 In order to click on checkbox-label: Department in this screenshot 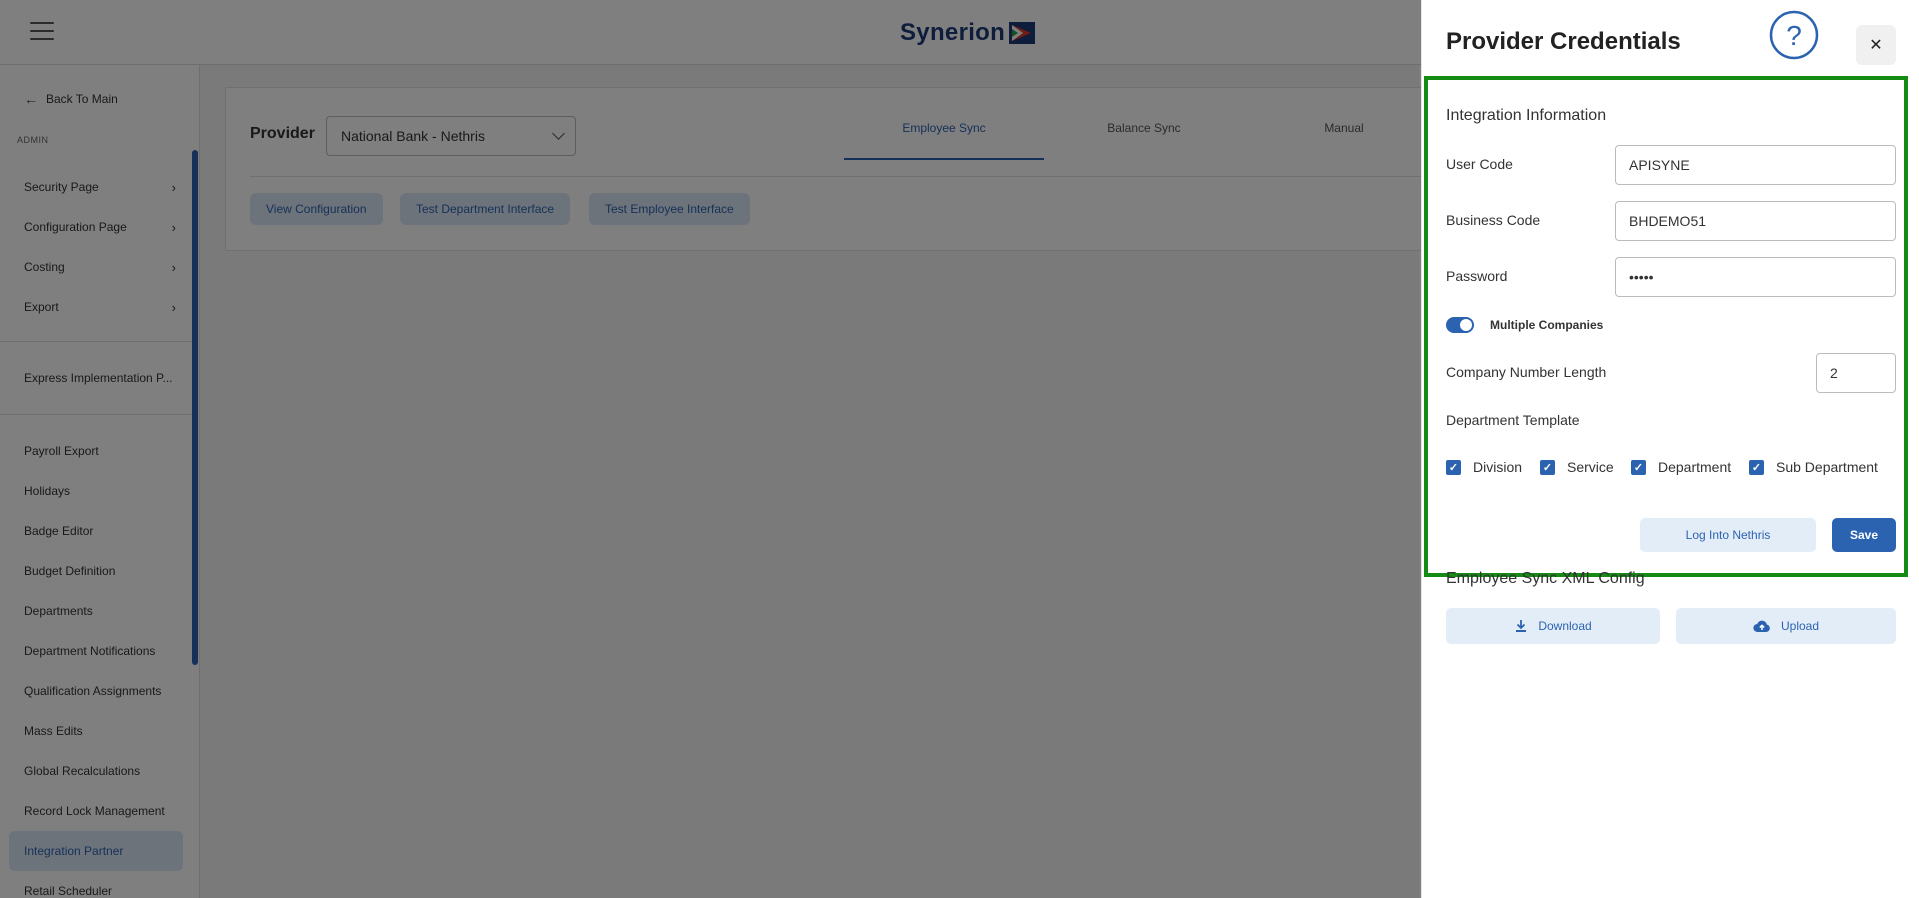, I will do `click(1695, 467)`.